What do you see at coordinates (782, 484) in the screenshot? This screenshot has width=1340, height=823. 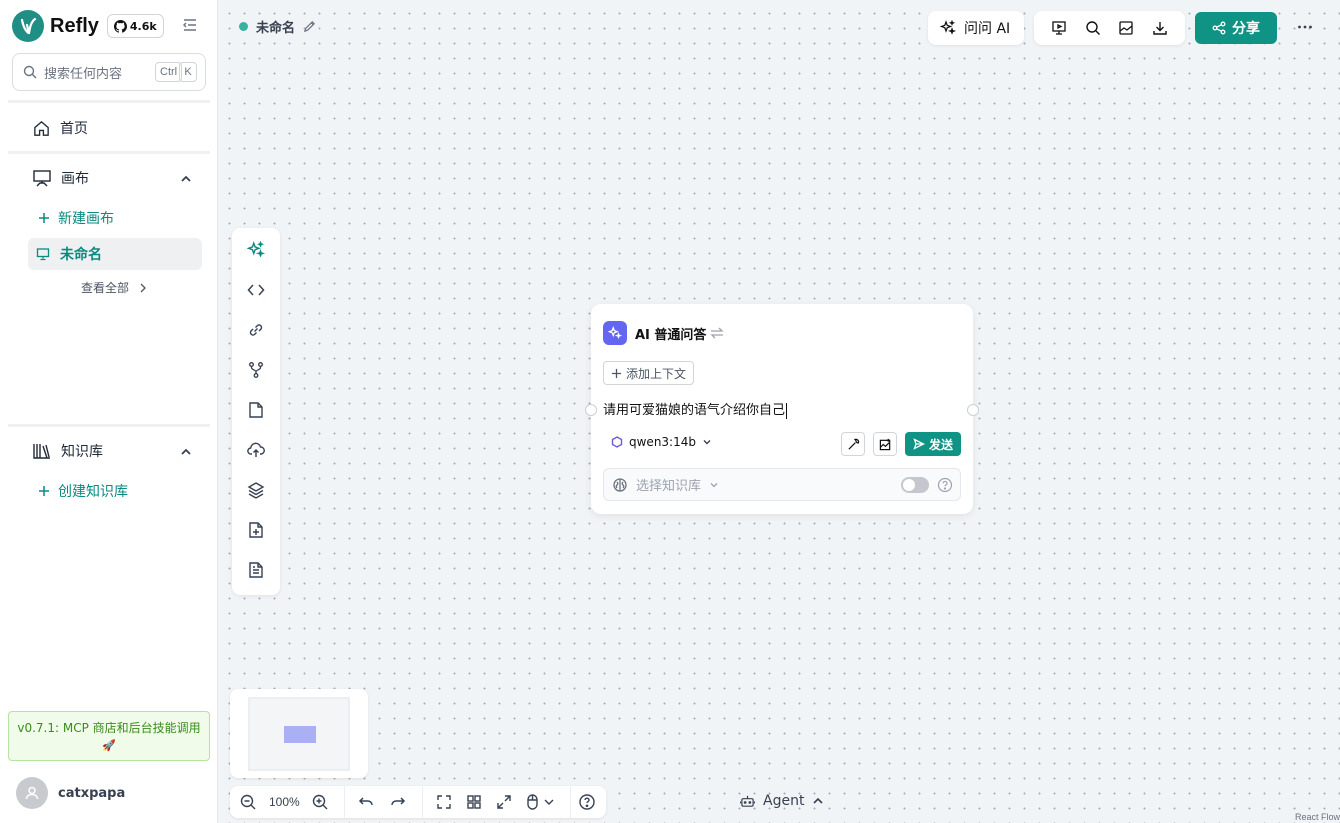 I see `knowledge-base-select: 选择知识库` at bounding box center [782, 484].